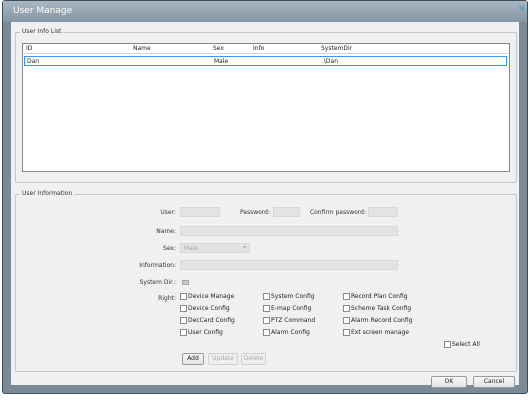  What do you see at coordinates (289, 265) in the screenshot?
I see `information-input` at bounding box center [289, 265].